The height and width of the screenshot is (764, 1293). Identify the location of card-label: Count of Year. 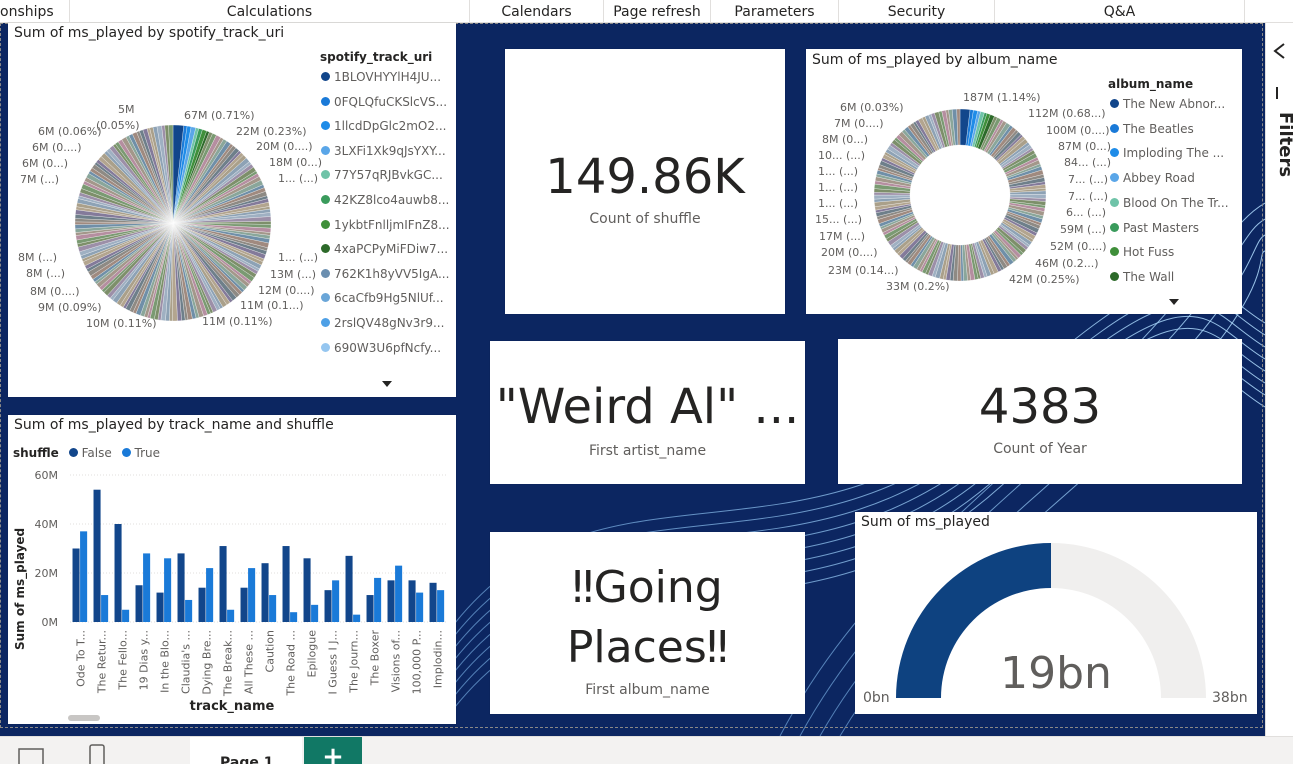
(1040, 449).